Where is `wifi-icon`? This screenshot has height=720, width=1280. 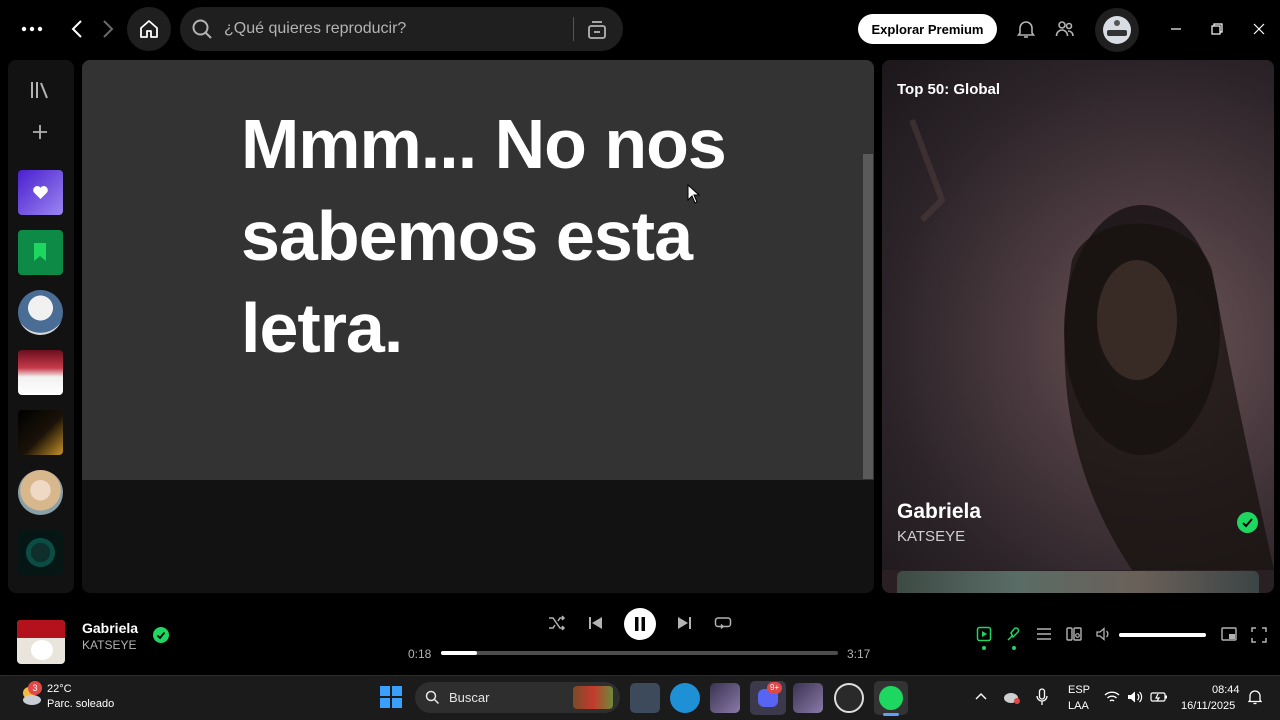
wifi-icon is located at coordinates (1112, 697).